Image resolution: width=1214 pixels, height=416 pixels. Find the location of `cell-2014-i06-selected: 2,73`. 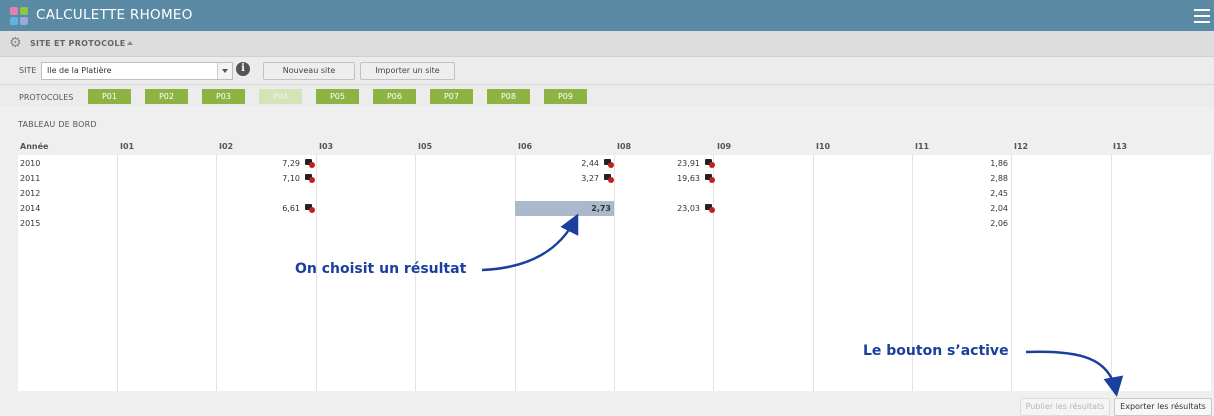

cell-2014-i06-selected: 2,73 is located at coordinates (564, 208).